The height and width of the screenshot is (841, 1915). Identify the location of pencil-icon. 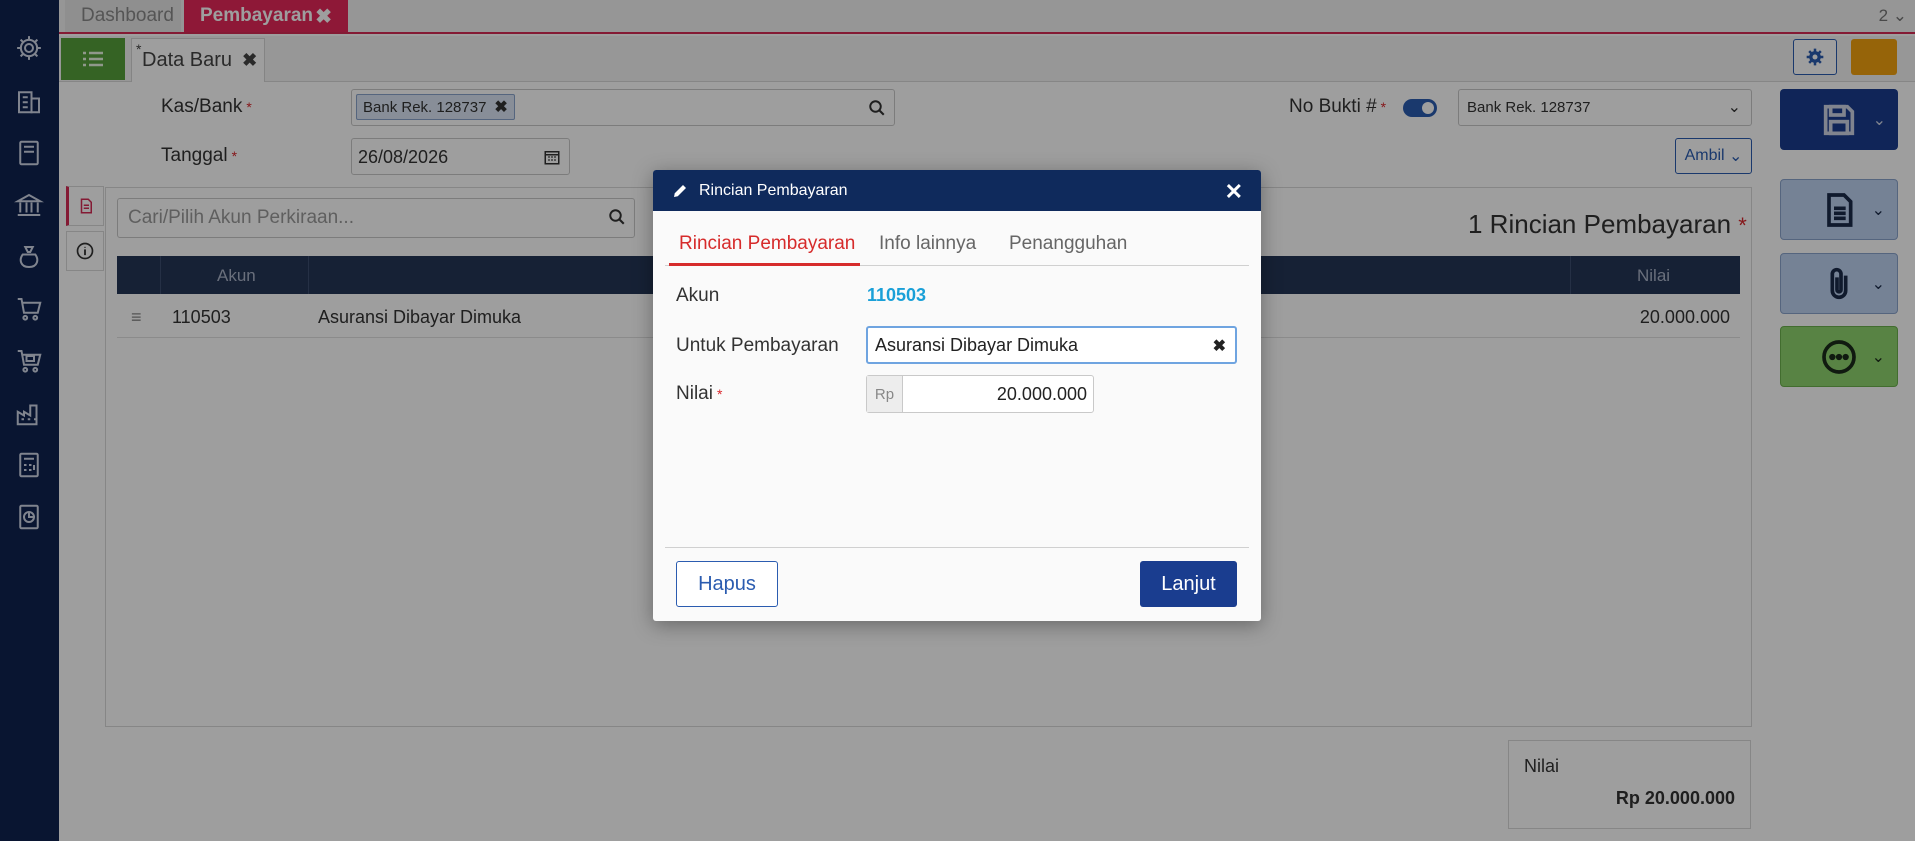
(680, 190).